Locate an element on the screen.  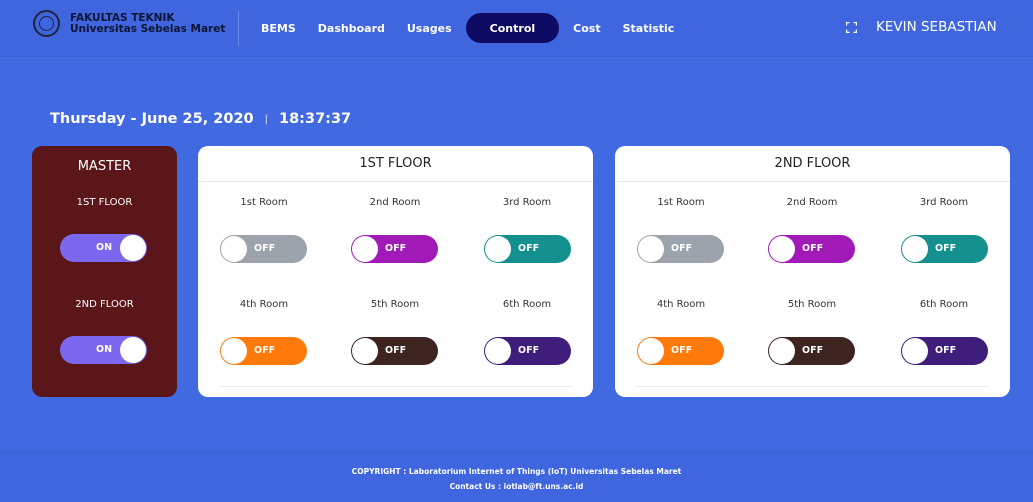
nav-usages: Usages is located at coordinates (429, 28).